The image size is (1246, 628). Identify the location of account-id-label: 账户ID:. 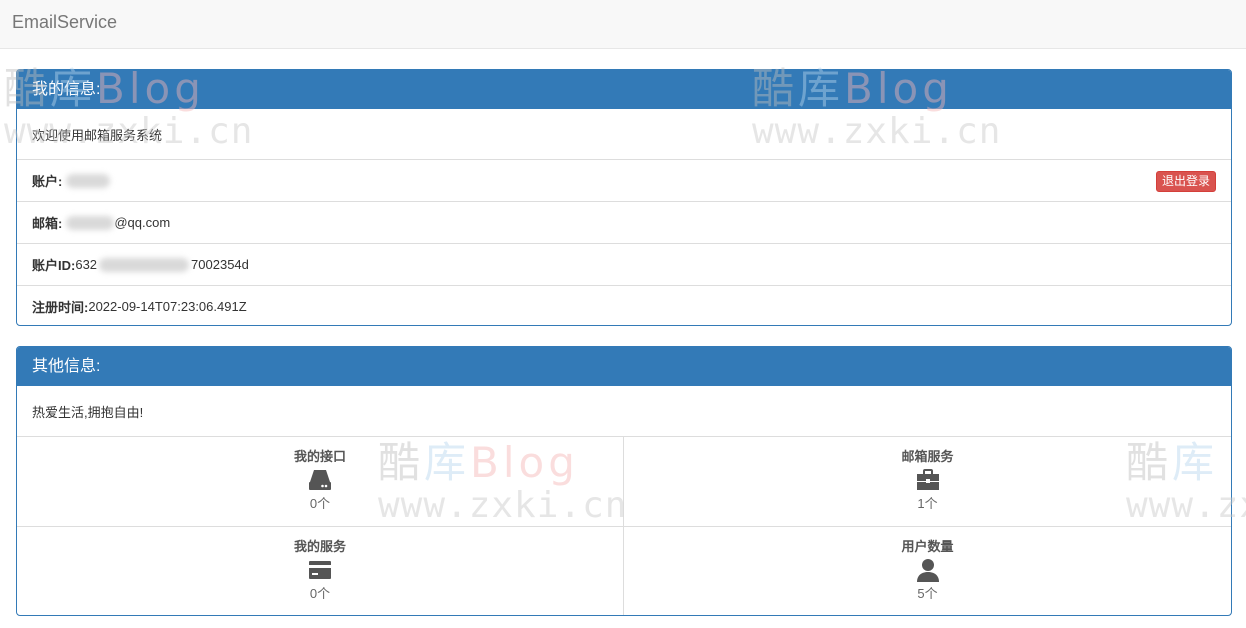
(54, 265).